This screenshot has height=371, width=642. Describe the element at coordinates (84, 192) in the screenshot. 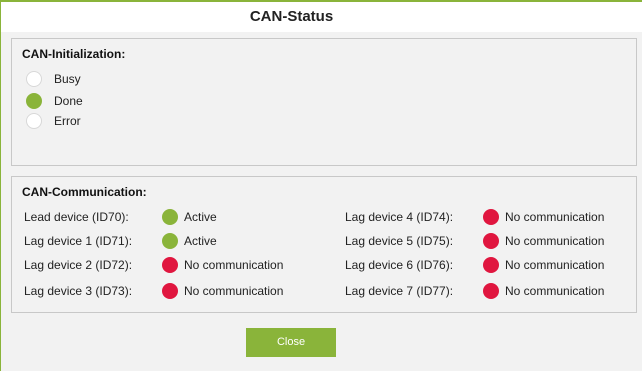

I see `can-communication-heading: CAN-Communication:` at that location.